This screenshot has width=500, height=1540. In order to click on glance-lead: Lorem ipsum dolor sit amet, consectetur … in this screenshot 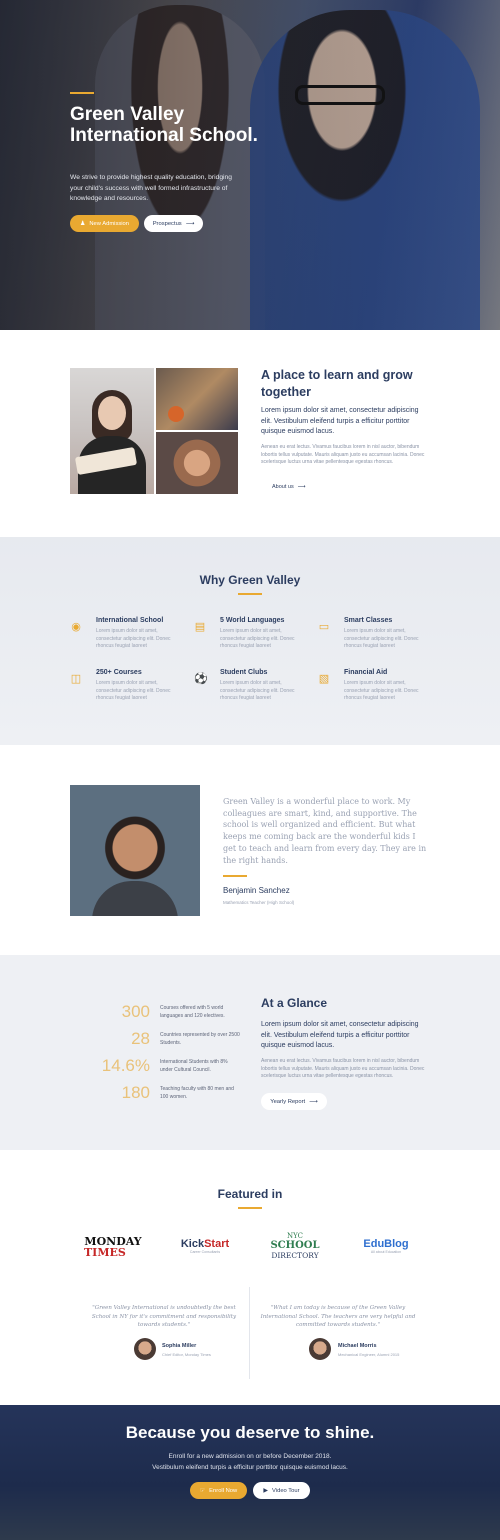, I will do `click(340, 1035)`.